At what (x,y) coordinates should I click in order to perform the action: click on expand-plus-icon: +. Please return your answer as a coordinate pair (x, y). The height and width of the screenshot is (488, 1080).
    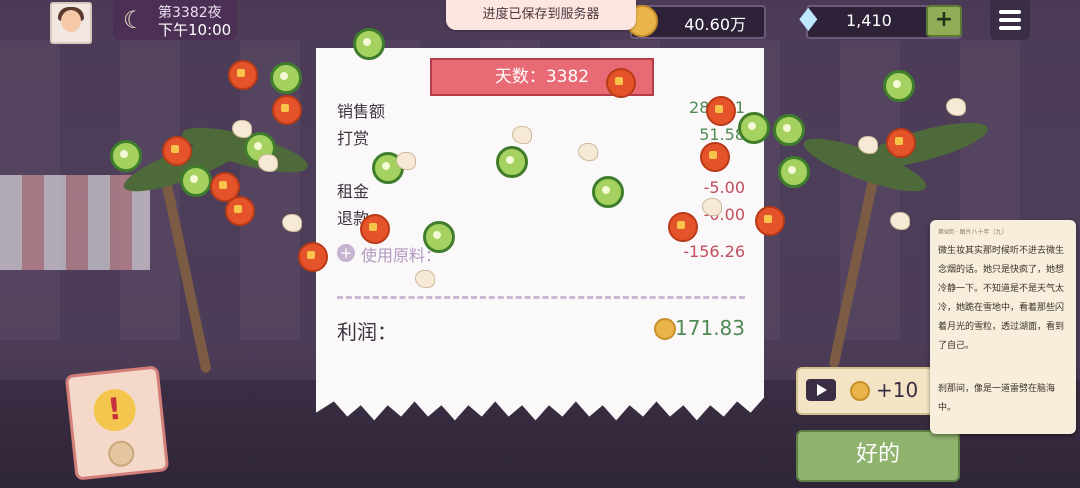
    Looking at the image, I should click on (346, 253).